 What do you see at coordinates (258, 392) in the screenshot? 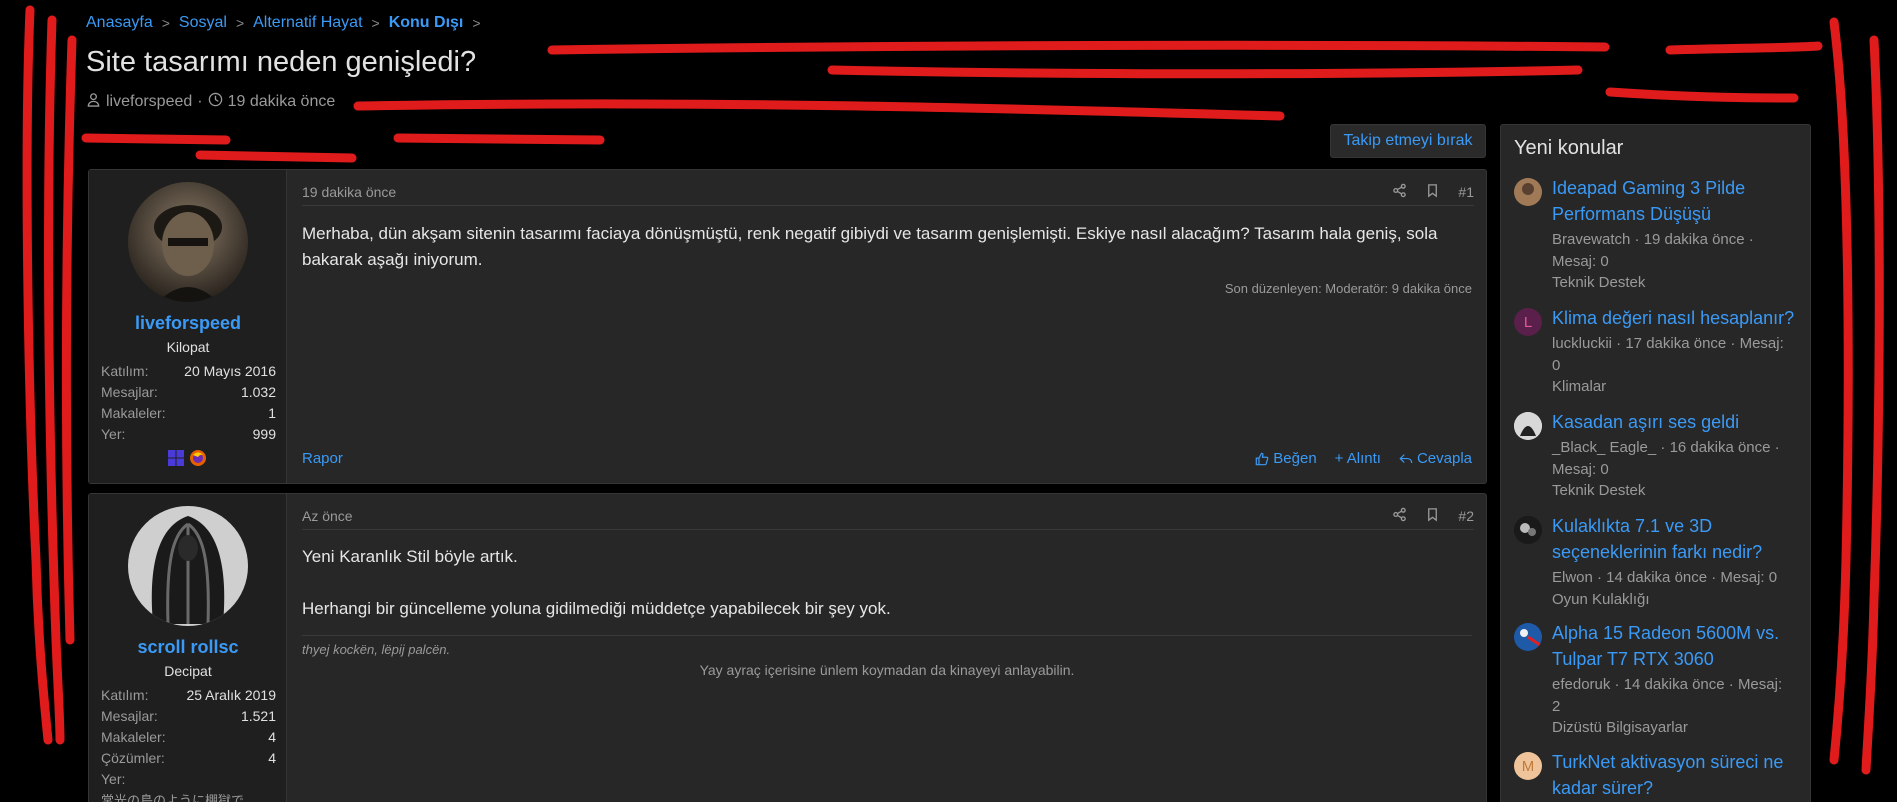
I see `stat-value: 1.032` at bounding box center [258, 392].